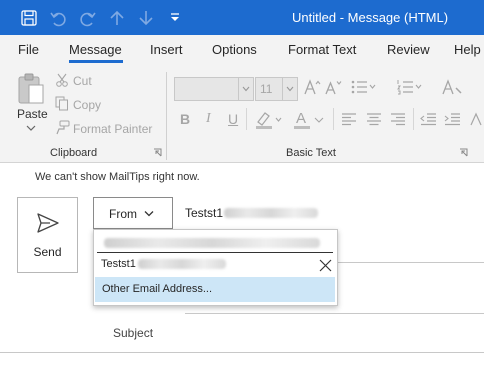  Describe the element at coordinates (117, 18) in the screenshot. I see `arrow-up-icon` at that location.